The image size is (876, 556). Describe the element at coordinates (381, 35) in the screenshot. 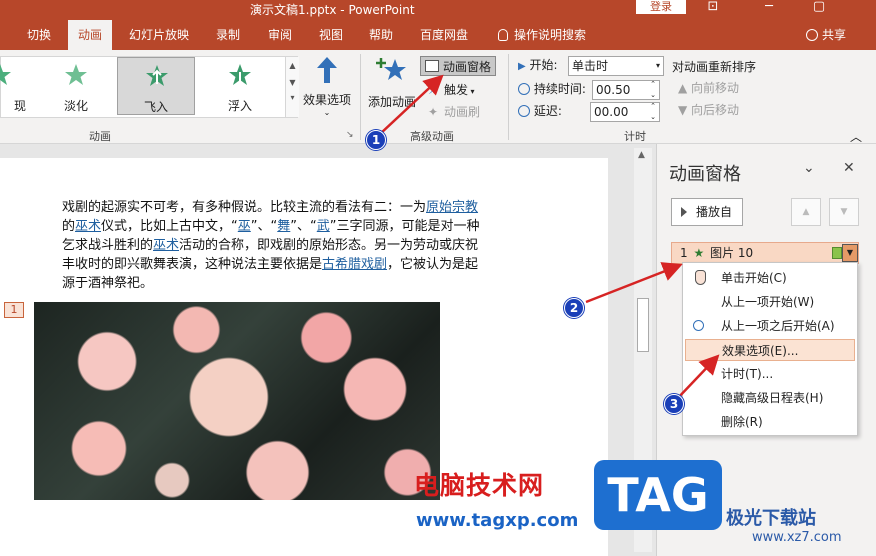

I see `tab-help: 帮助` at that location.